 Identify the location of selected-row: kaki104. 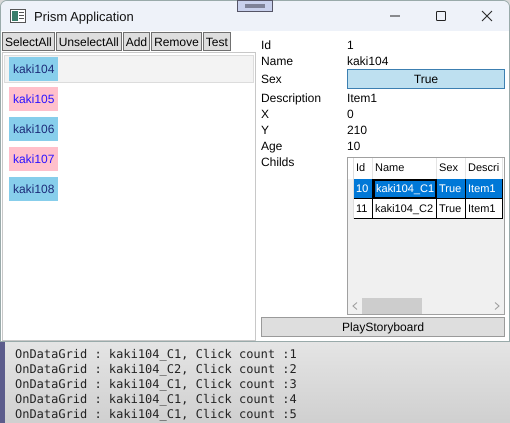
(129, 69).